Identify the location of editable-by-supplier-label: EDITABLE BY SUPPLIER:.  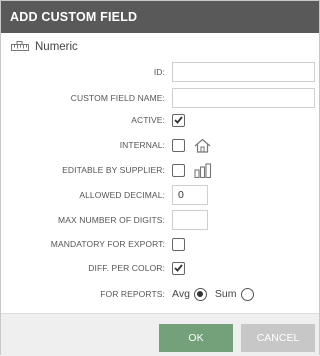
(113, 170).